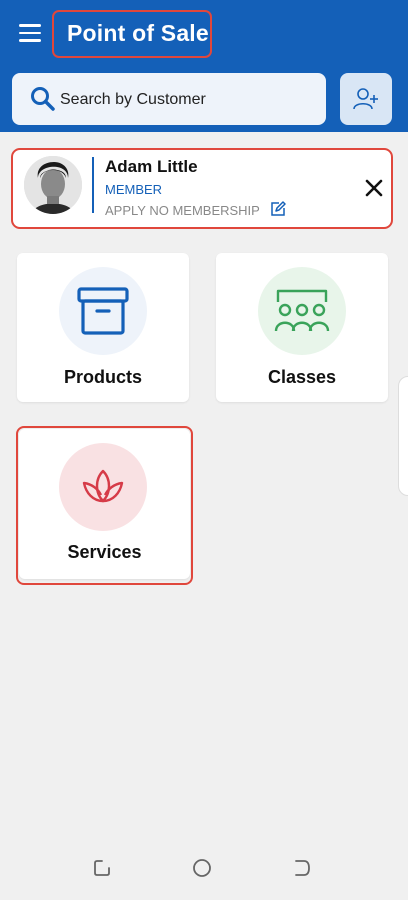 The image size is (408, 900). I want to click on services-icon-circle, so click(103, 487).